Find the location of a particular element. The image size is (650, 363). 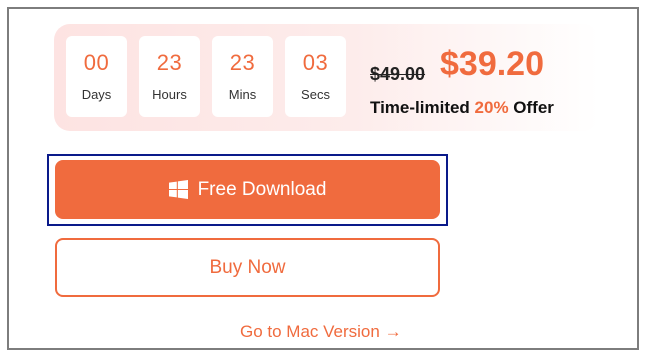

offer-percent: 20% is located at coordinates (491, 107).